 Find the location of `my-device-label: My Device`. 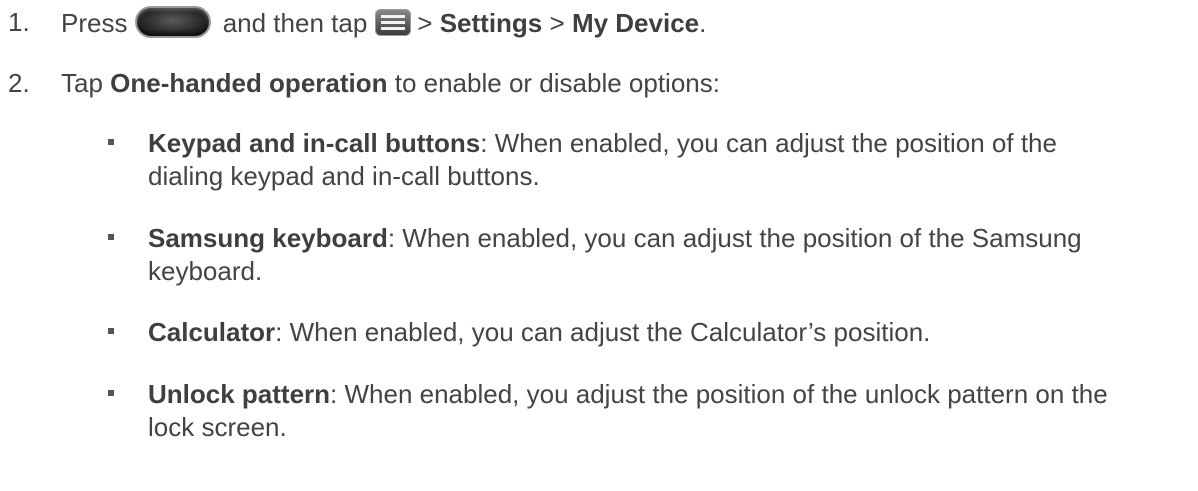

my-device-label: My Device is located at coordinates (635, 23).